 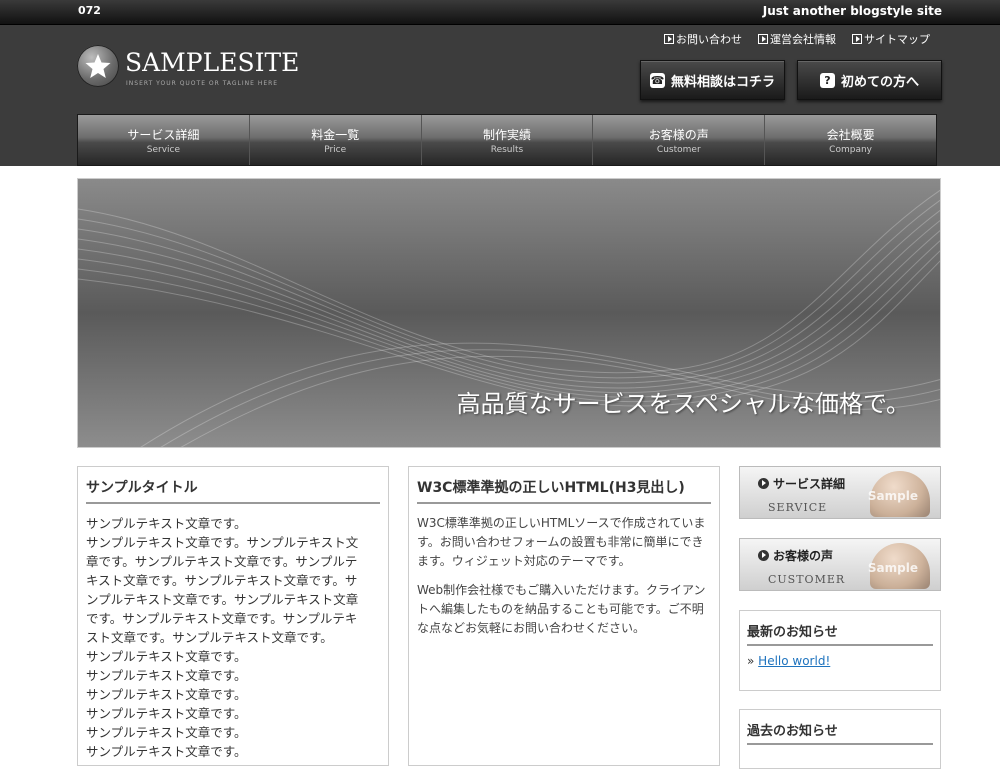 I want to click on past-news-box: 過去のお知らせ, so click(x=840, y=739).